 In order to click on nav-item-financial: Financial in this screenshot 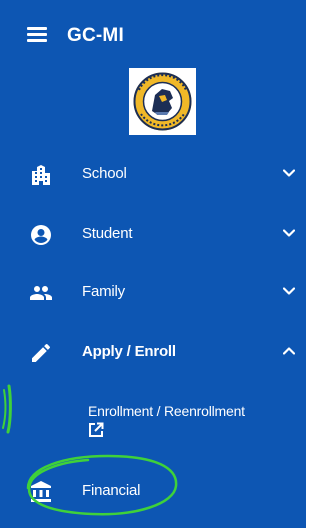, I will do `click(153, 492)`.